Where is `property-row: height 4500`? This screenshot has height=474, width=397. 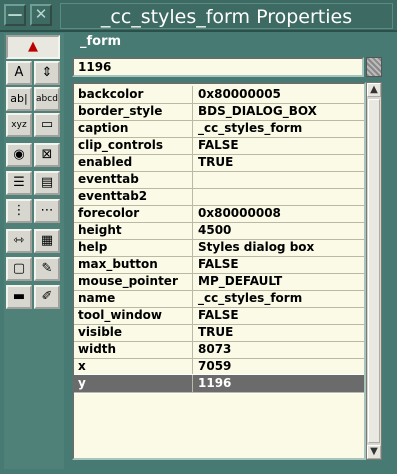 property-row: height 4500 is located at coordinates (219, 231).